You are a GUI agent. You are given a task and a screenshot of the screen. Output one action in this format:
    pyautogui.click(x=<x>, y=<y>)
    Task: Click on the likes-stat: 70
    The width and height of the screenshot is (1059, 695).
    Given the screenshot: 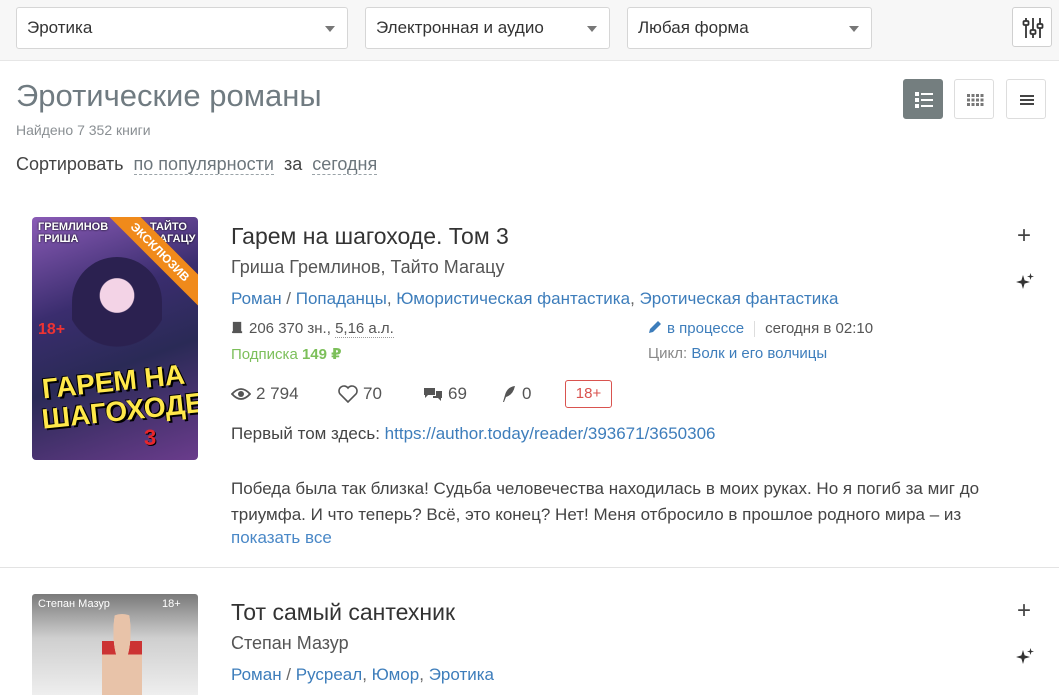 What is the action you would take?
    pyautogui.click(x=360, y=394)
    